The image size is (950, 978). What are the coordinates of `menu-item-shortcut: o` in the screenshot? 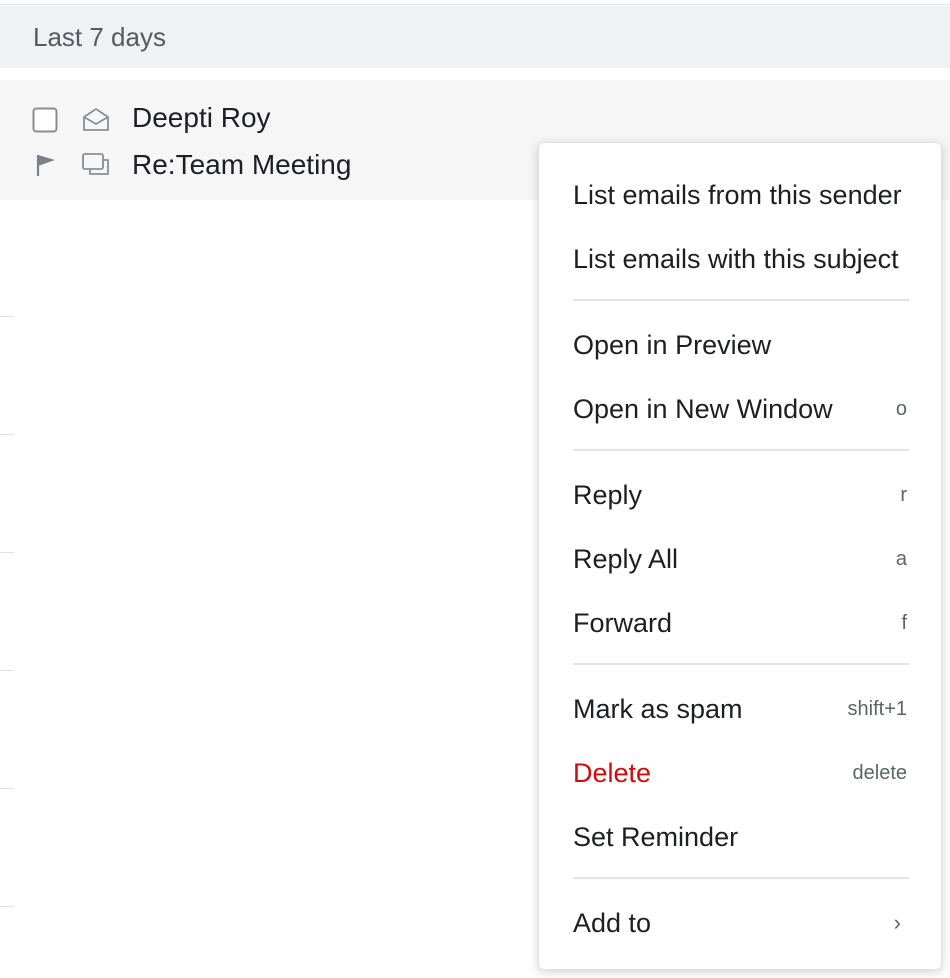 It's located at (901, 408).